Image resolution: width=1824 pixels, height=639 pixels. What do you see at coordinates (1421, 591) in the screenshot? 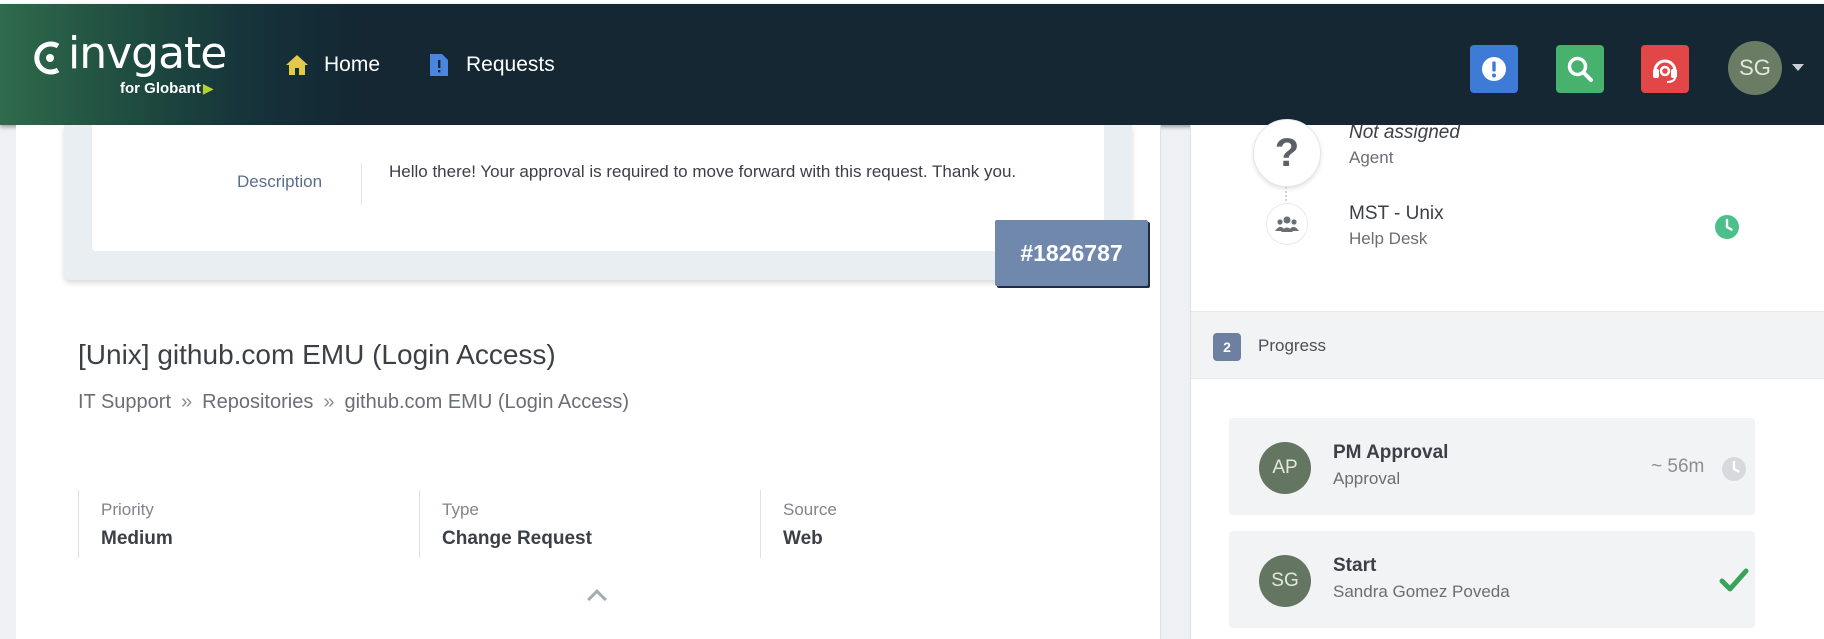
I see `step-subtitle: Sandra Gomez Poveda` at bounding box center [1421, 591].